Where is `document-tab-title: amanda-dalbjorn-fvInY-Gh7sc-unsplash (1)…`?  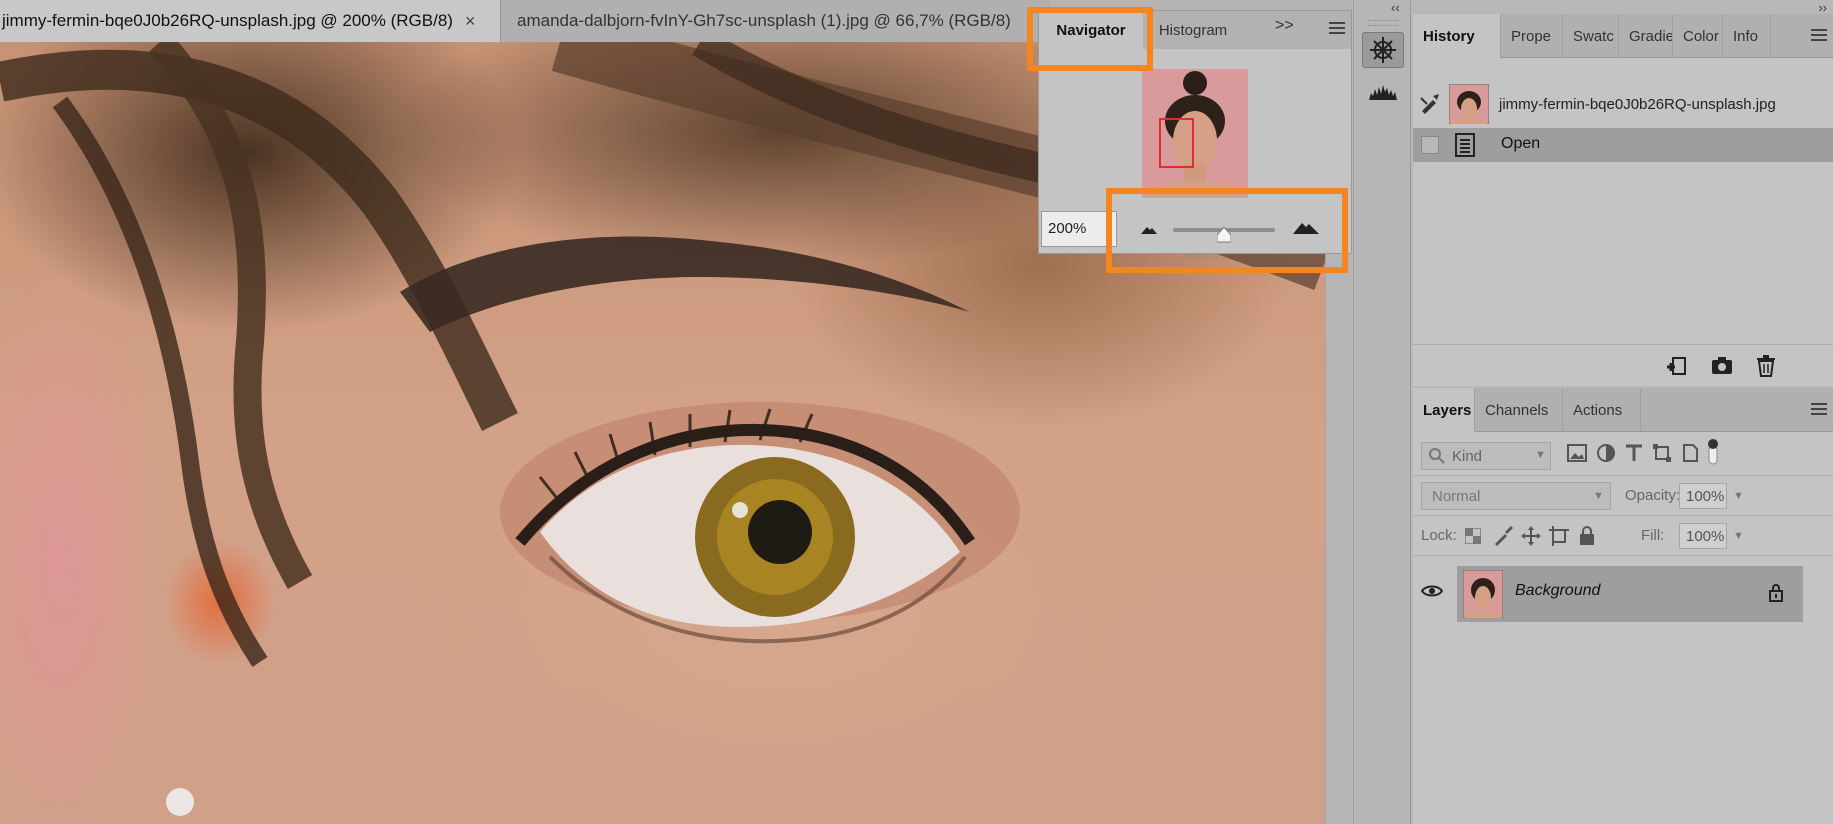
document-tab-title: amanda-dalbjorn-fvInY-Gh7sc-unsplash (1)… is located at coordinates (764, 20).